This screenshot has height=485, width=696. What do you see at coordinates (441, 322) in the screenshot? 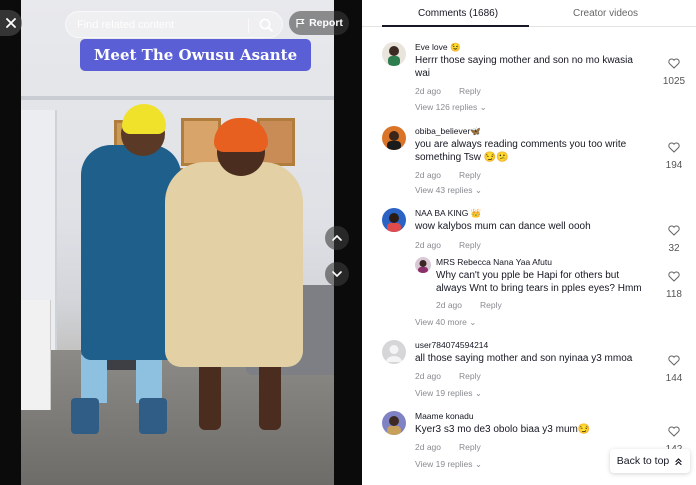
I see `view-replies-label: View 40 more` at bounding box center [441, 322].